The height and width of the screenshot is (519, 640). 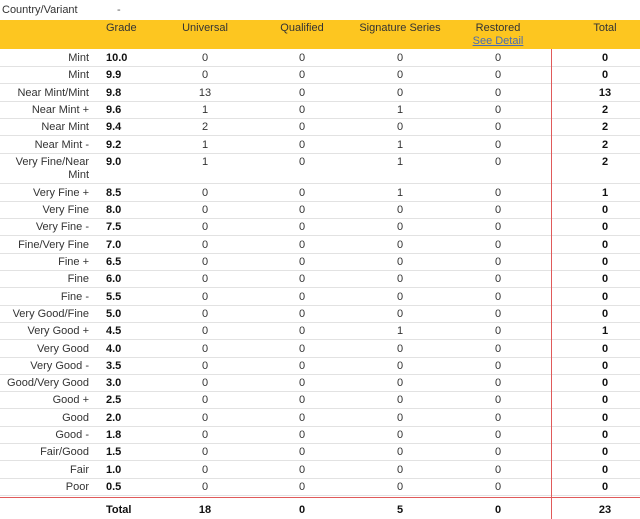 I want to click on see-detail-link: See Detail, so click(x=498, y=41).